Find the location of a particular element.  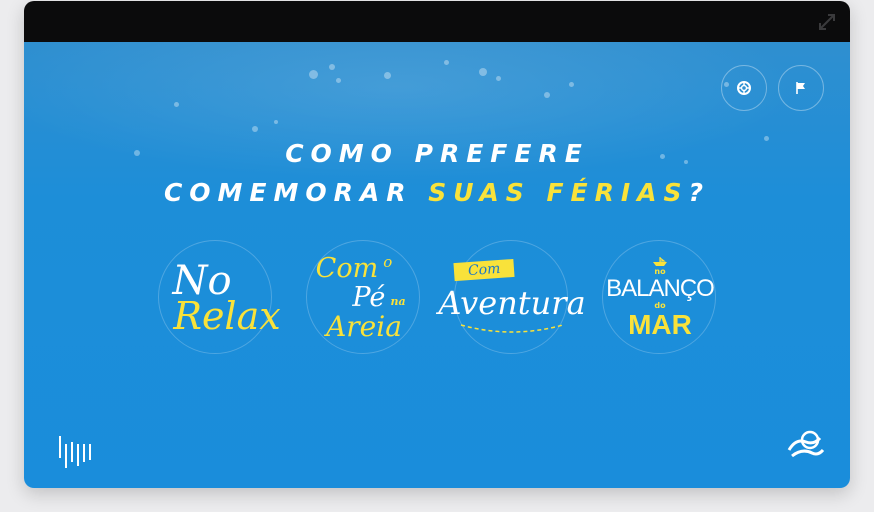

bars-logo is located at coordinates (75, 452).